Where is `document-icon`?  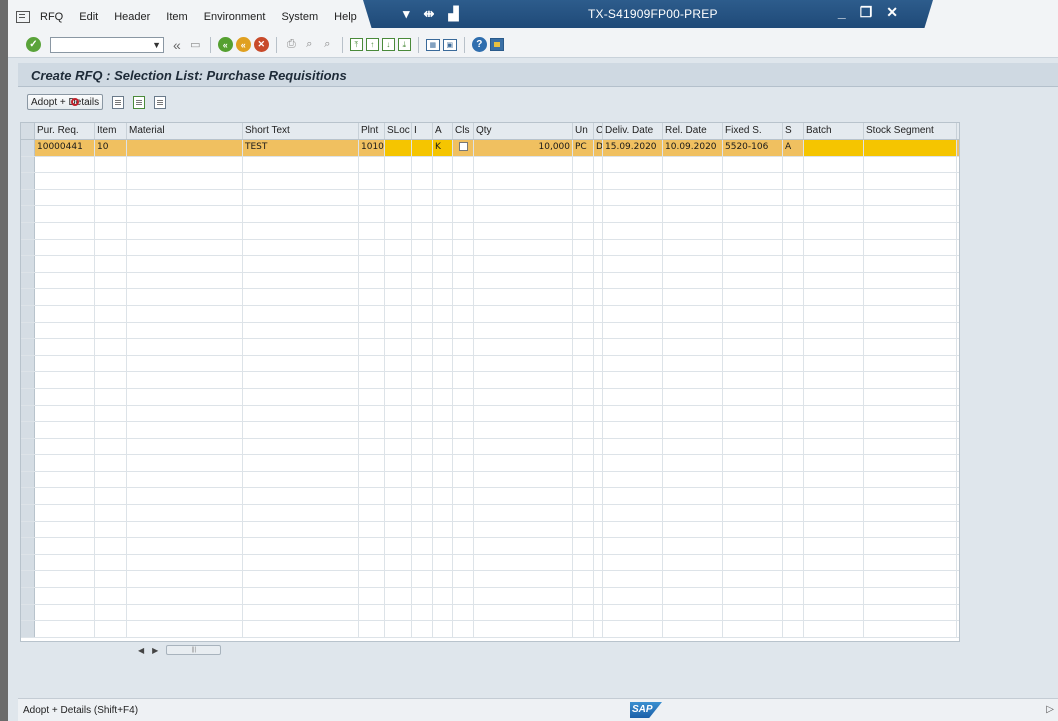 document-icon is located at coordinates (160, 102).